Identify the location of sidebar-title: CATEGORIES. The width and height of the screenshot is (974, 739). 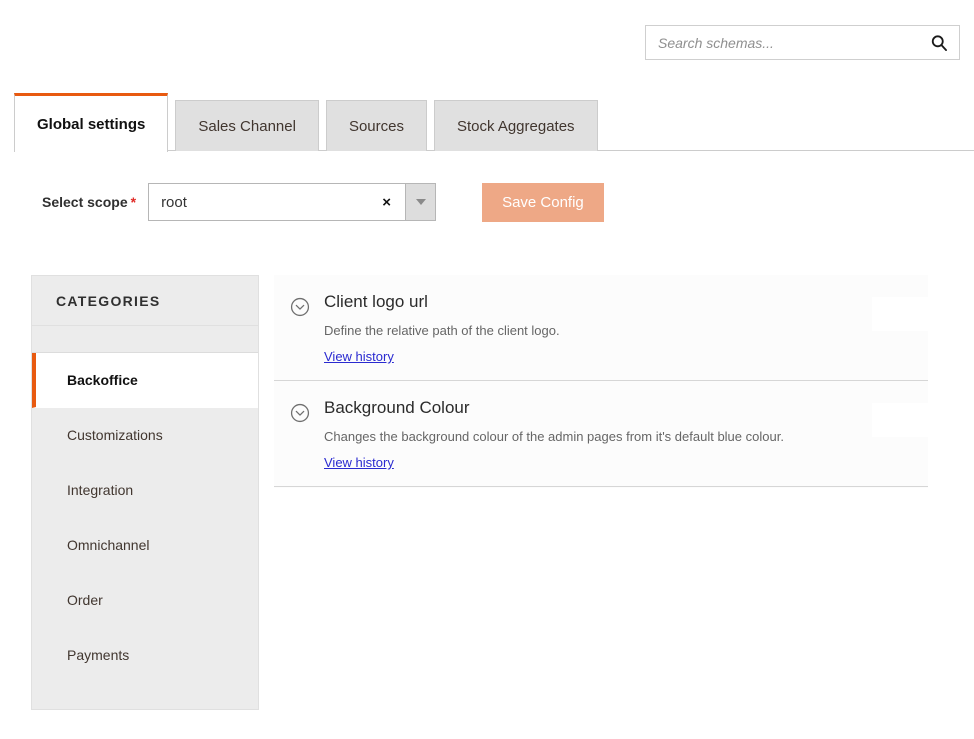
(145, 301).